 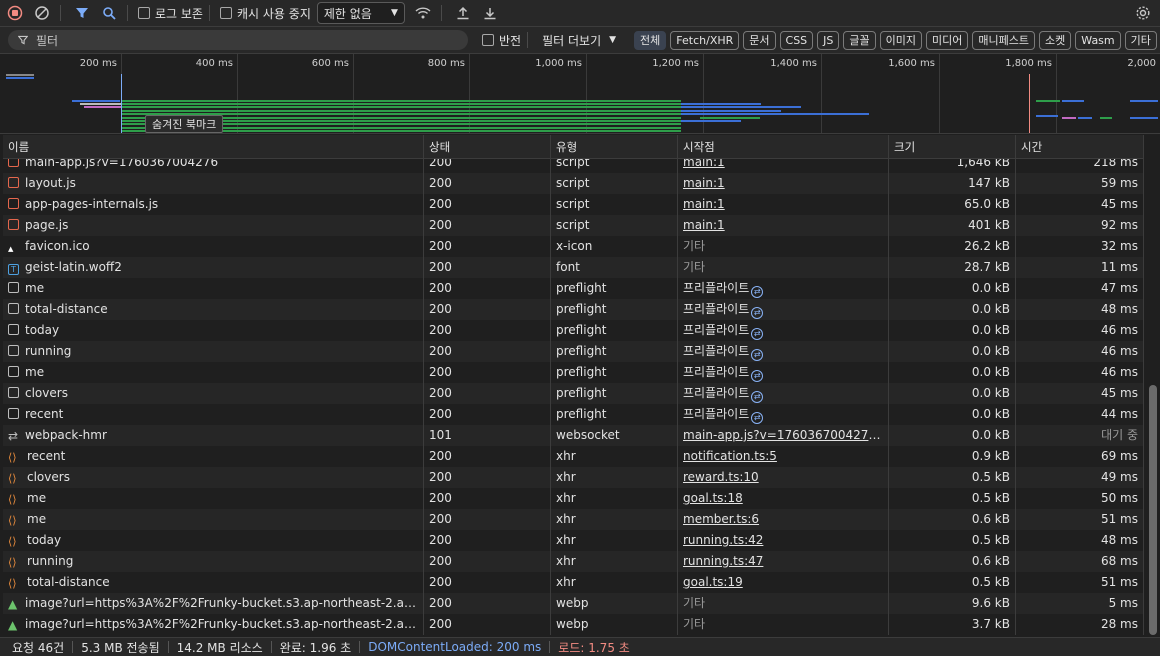 I want to click on table-row: ⟨⟩ running 200 xhr running.ts:47 0.6 kB 68 ms, so click(x=573, y=561).